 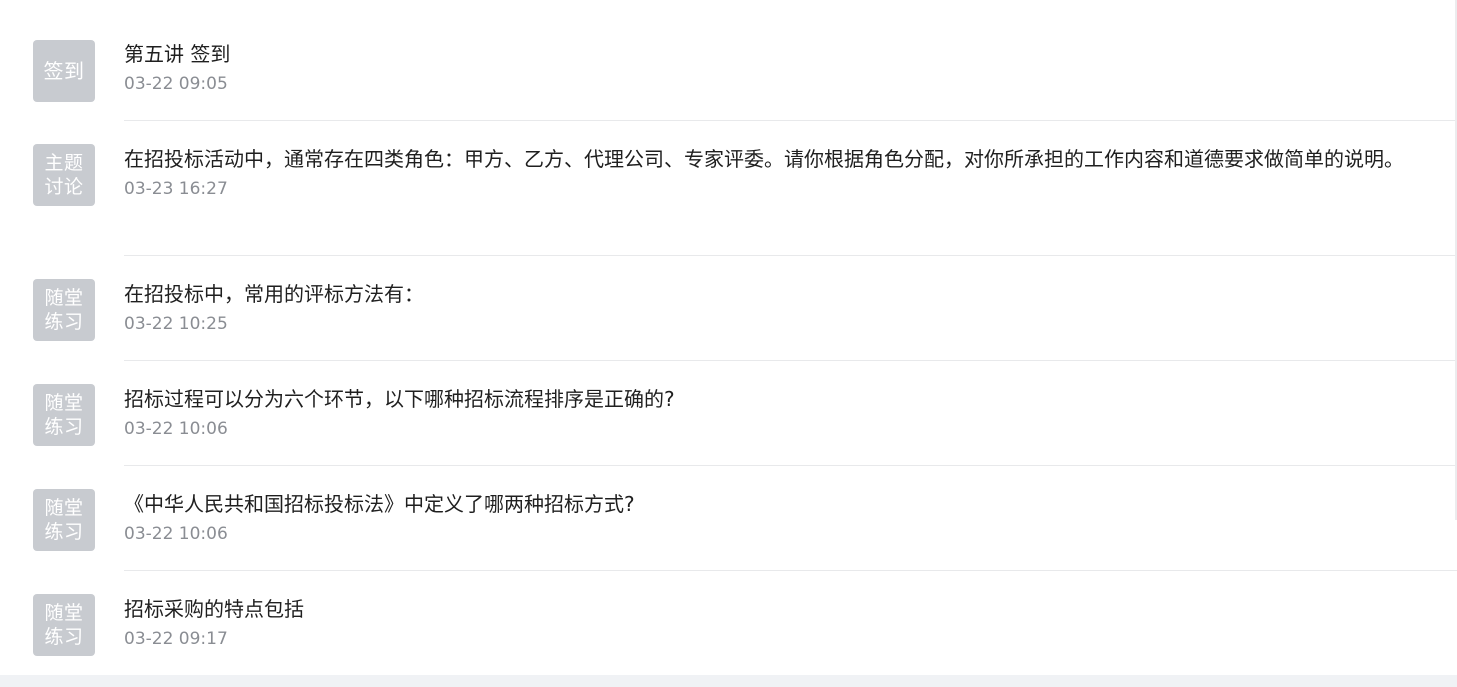 What do you see at coordinates (379, 504) in the screenshot?
I see `activity-title: 《中华人民共和国招标投标法》中定义了哪两种招标方式?` at bounding box center [379, 504].